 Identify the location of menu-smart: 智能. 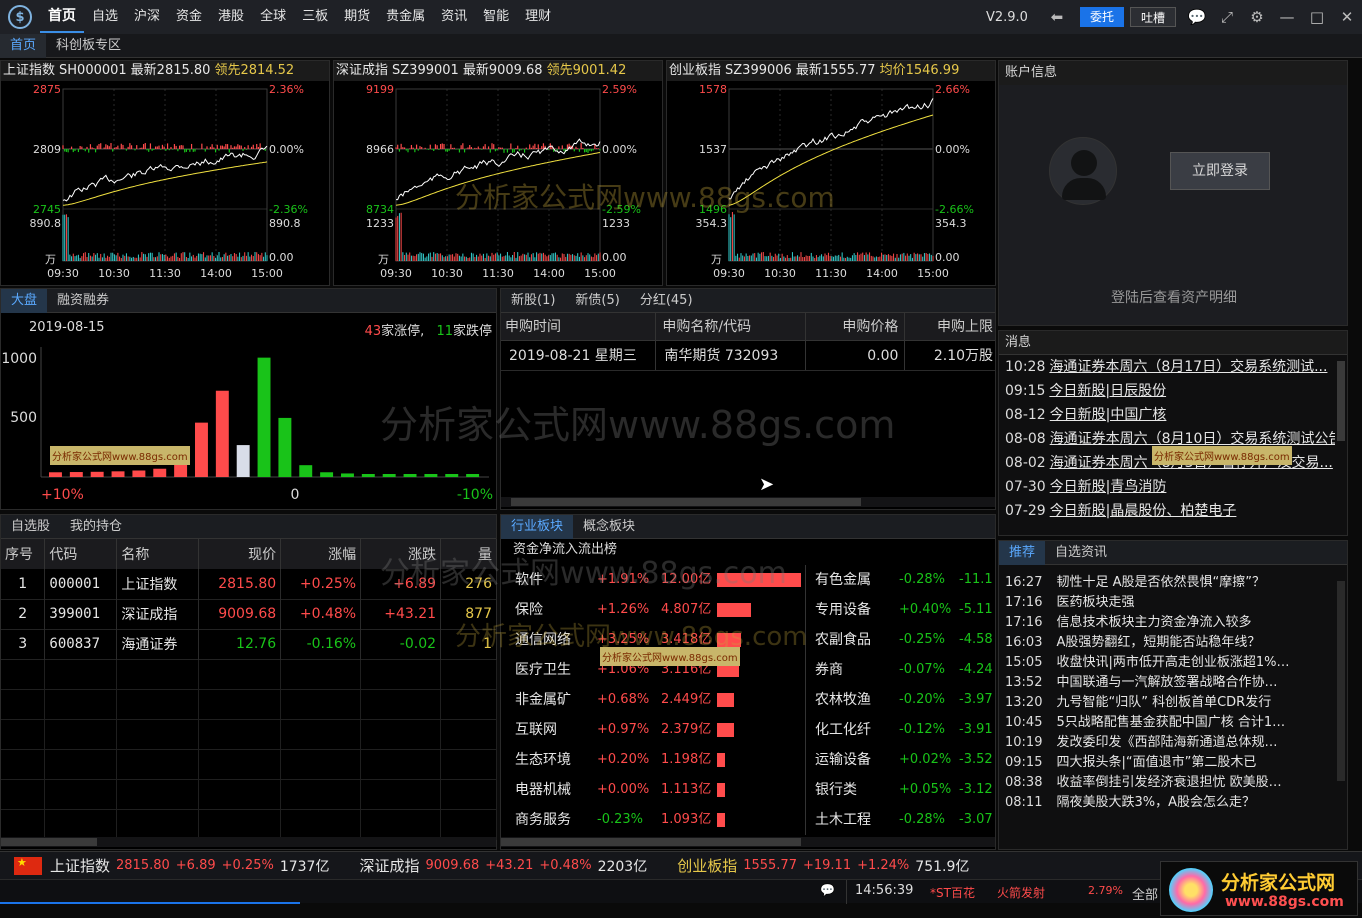
(496, 17).